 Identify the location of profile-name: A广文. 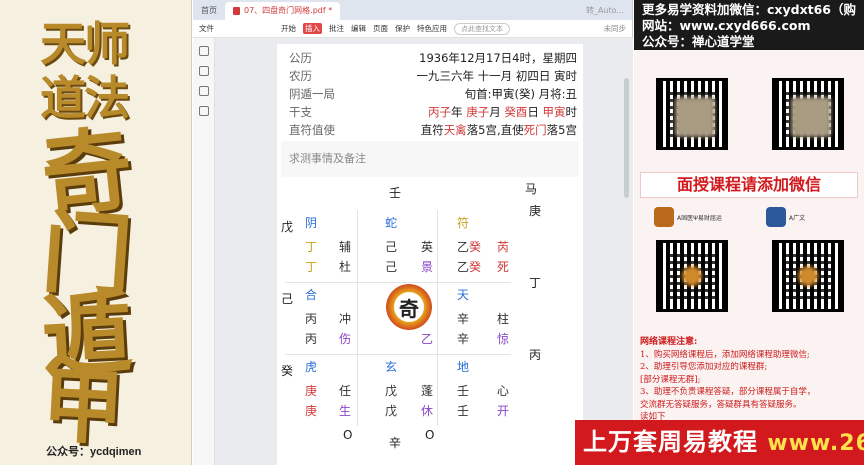
(797, 218).